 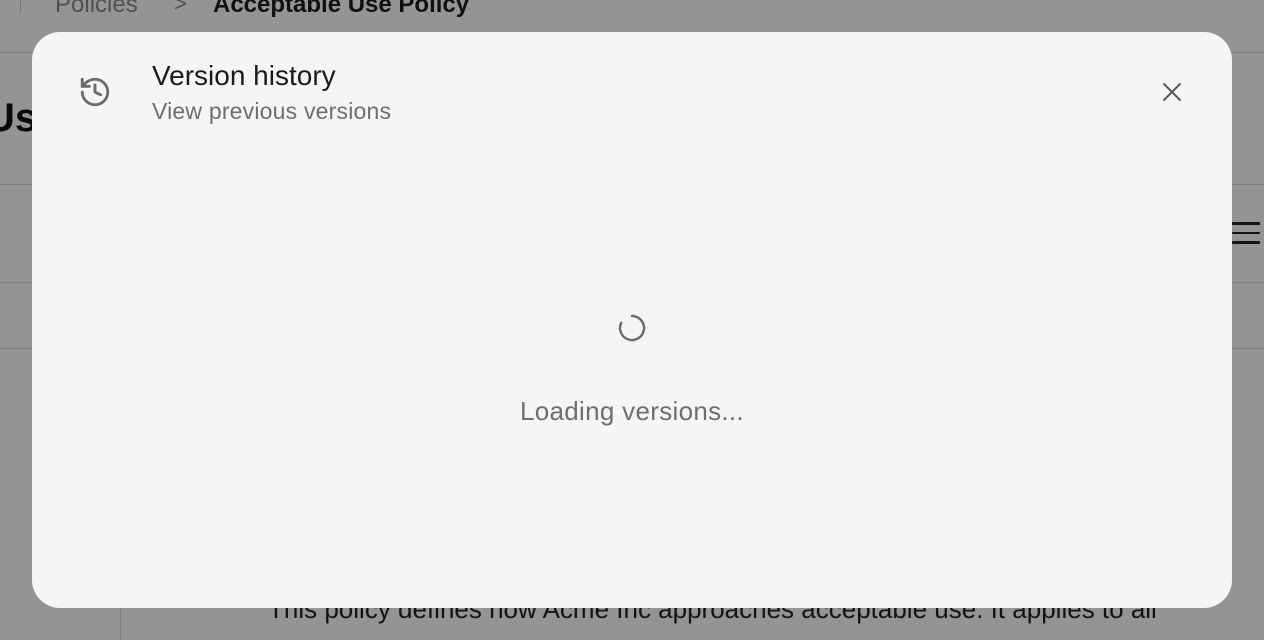 I want to click on history-icon, so click(x=95, y=92).